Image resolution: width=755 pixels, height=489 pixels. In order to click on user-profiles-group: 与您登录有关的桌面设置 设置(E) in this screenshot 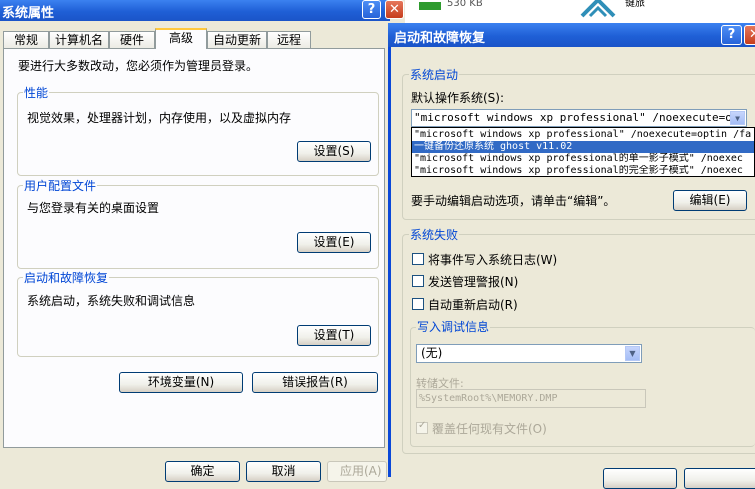, I will do `click(198, 227)`.